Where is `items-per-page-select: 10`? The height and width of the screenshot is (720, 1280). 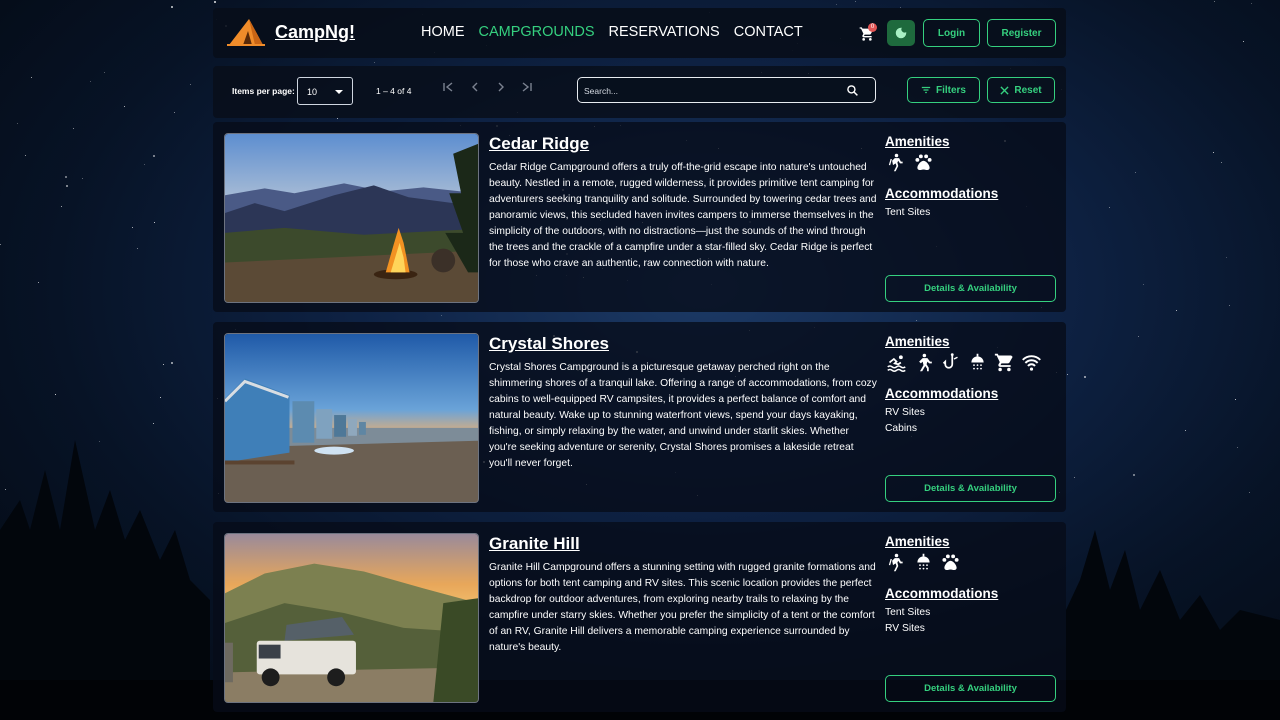
items-per-page-select: 10 is located at coordinates (325, 91).